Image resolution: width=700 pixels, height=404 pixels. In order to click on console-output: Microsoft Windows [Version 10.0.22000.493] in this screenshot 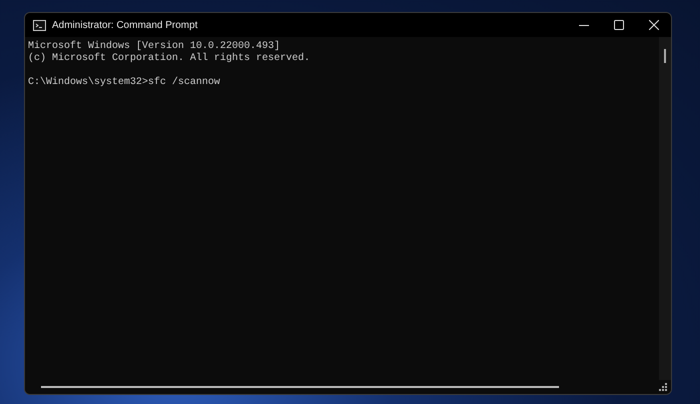, I will do `click(155, 46)`.